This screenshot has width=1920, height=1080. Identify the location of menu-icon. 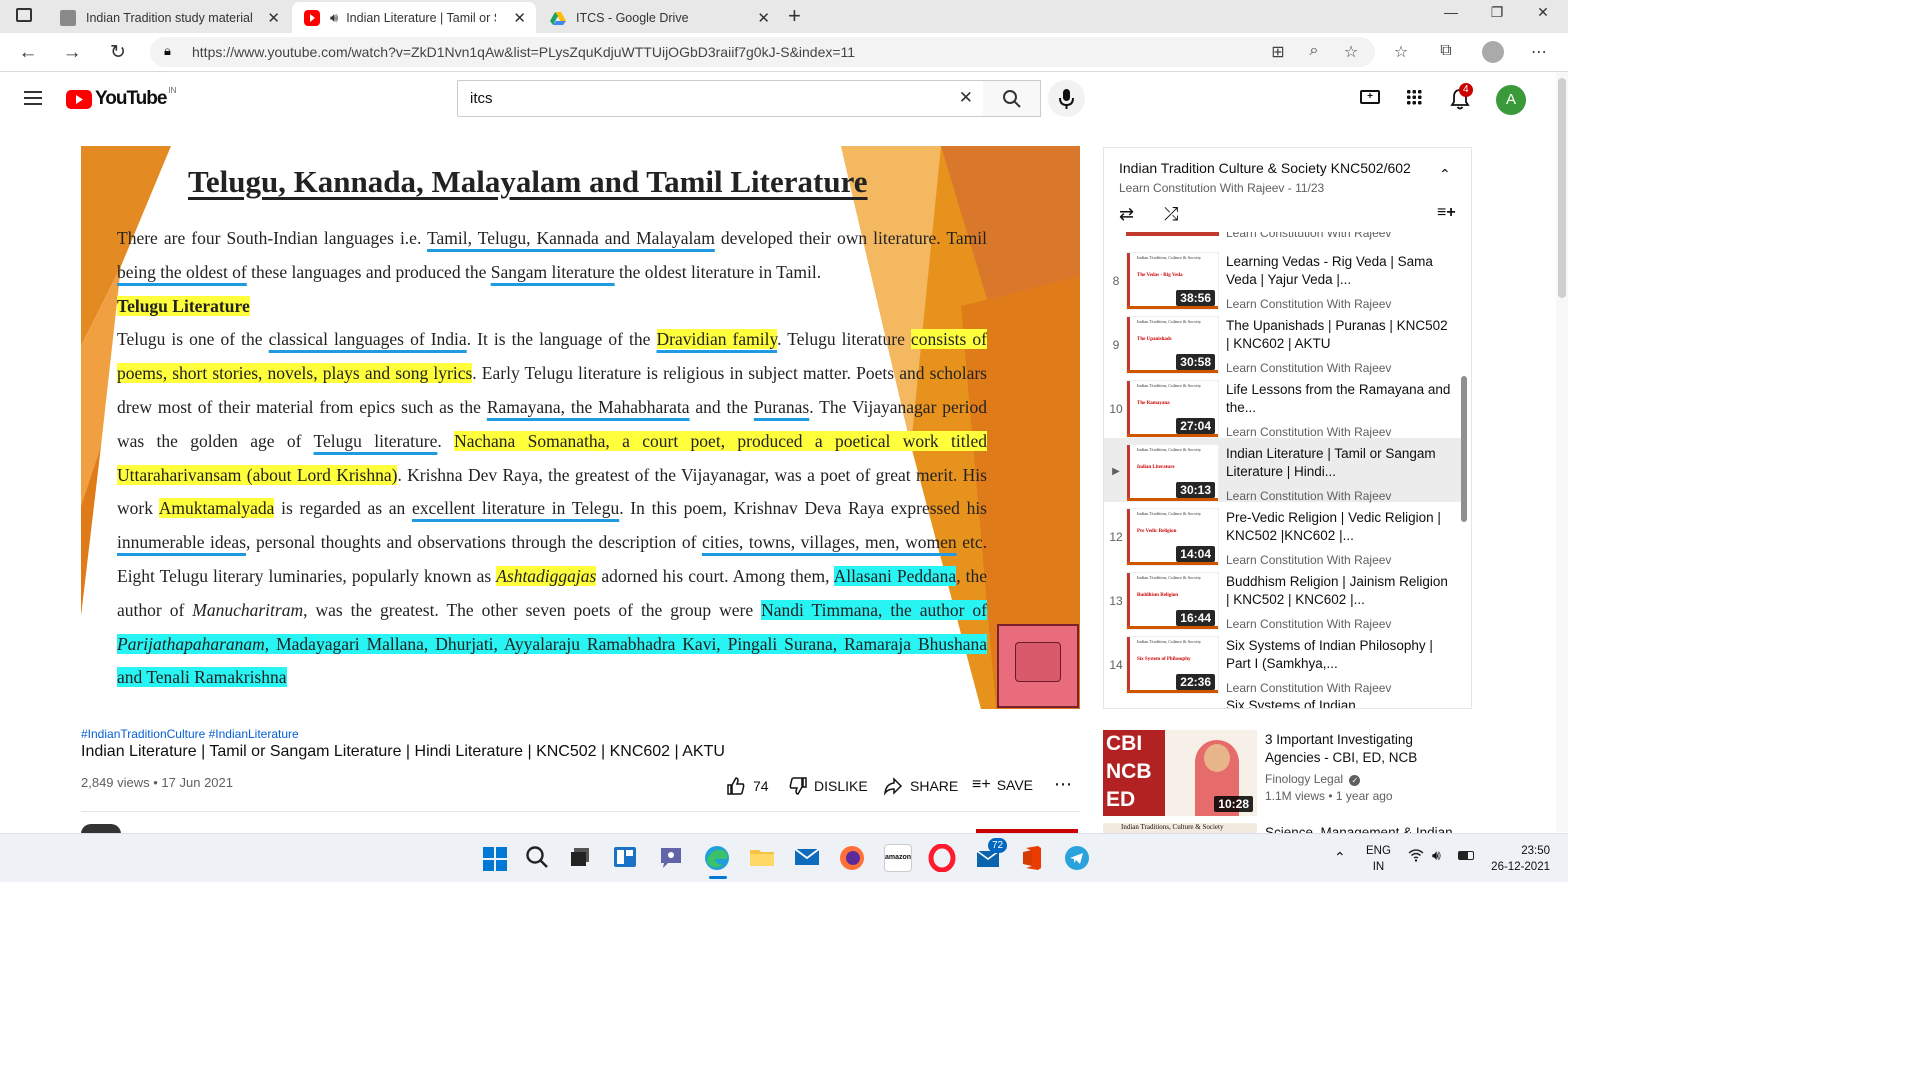
(33, 98).